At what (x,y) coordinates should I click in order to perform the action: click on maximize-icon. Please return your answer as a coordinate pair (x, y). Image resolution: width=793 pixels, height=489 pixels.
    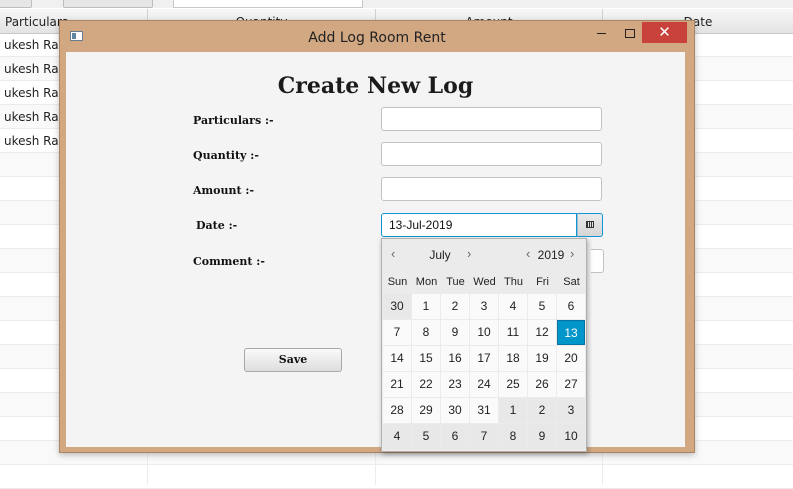
    Looking at the image, I should click on (630, 33).